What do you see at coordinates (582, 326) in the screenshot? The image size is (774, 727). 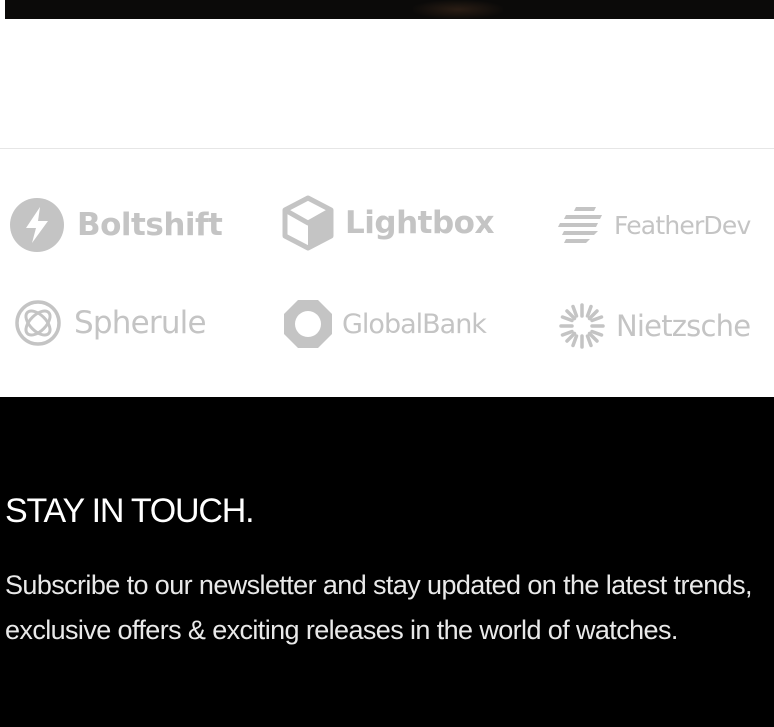 I see `starburst-icon` at bounding box center [582, 326].